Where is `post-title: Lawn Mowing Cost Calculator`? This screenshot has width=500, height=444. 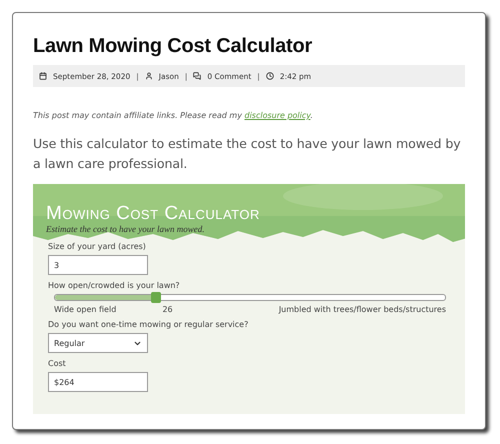 post-title: Lawn Mowing Cost Calculator is located at coordinates (173, 46).